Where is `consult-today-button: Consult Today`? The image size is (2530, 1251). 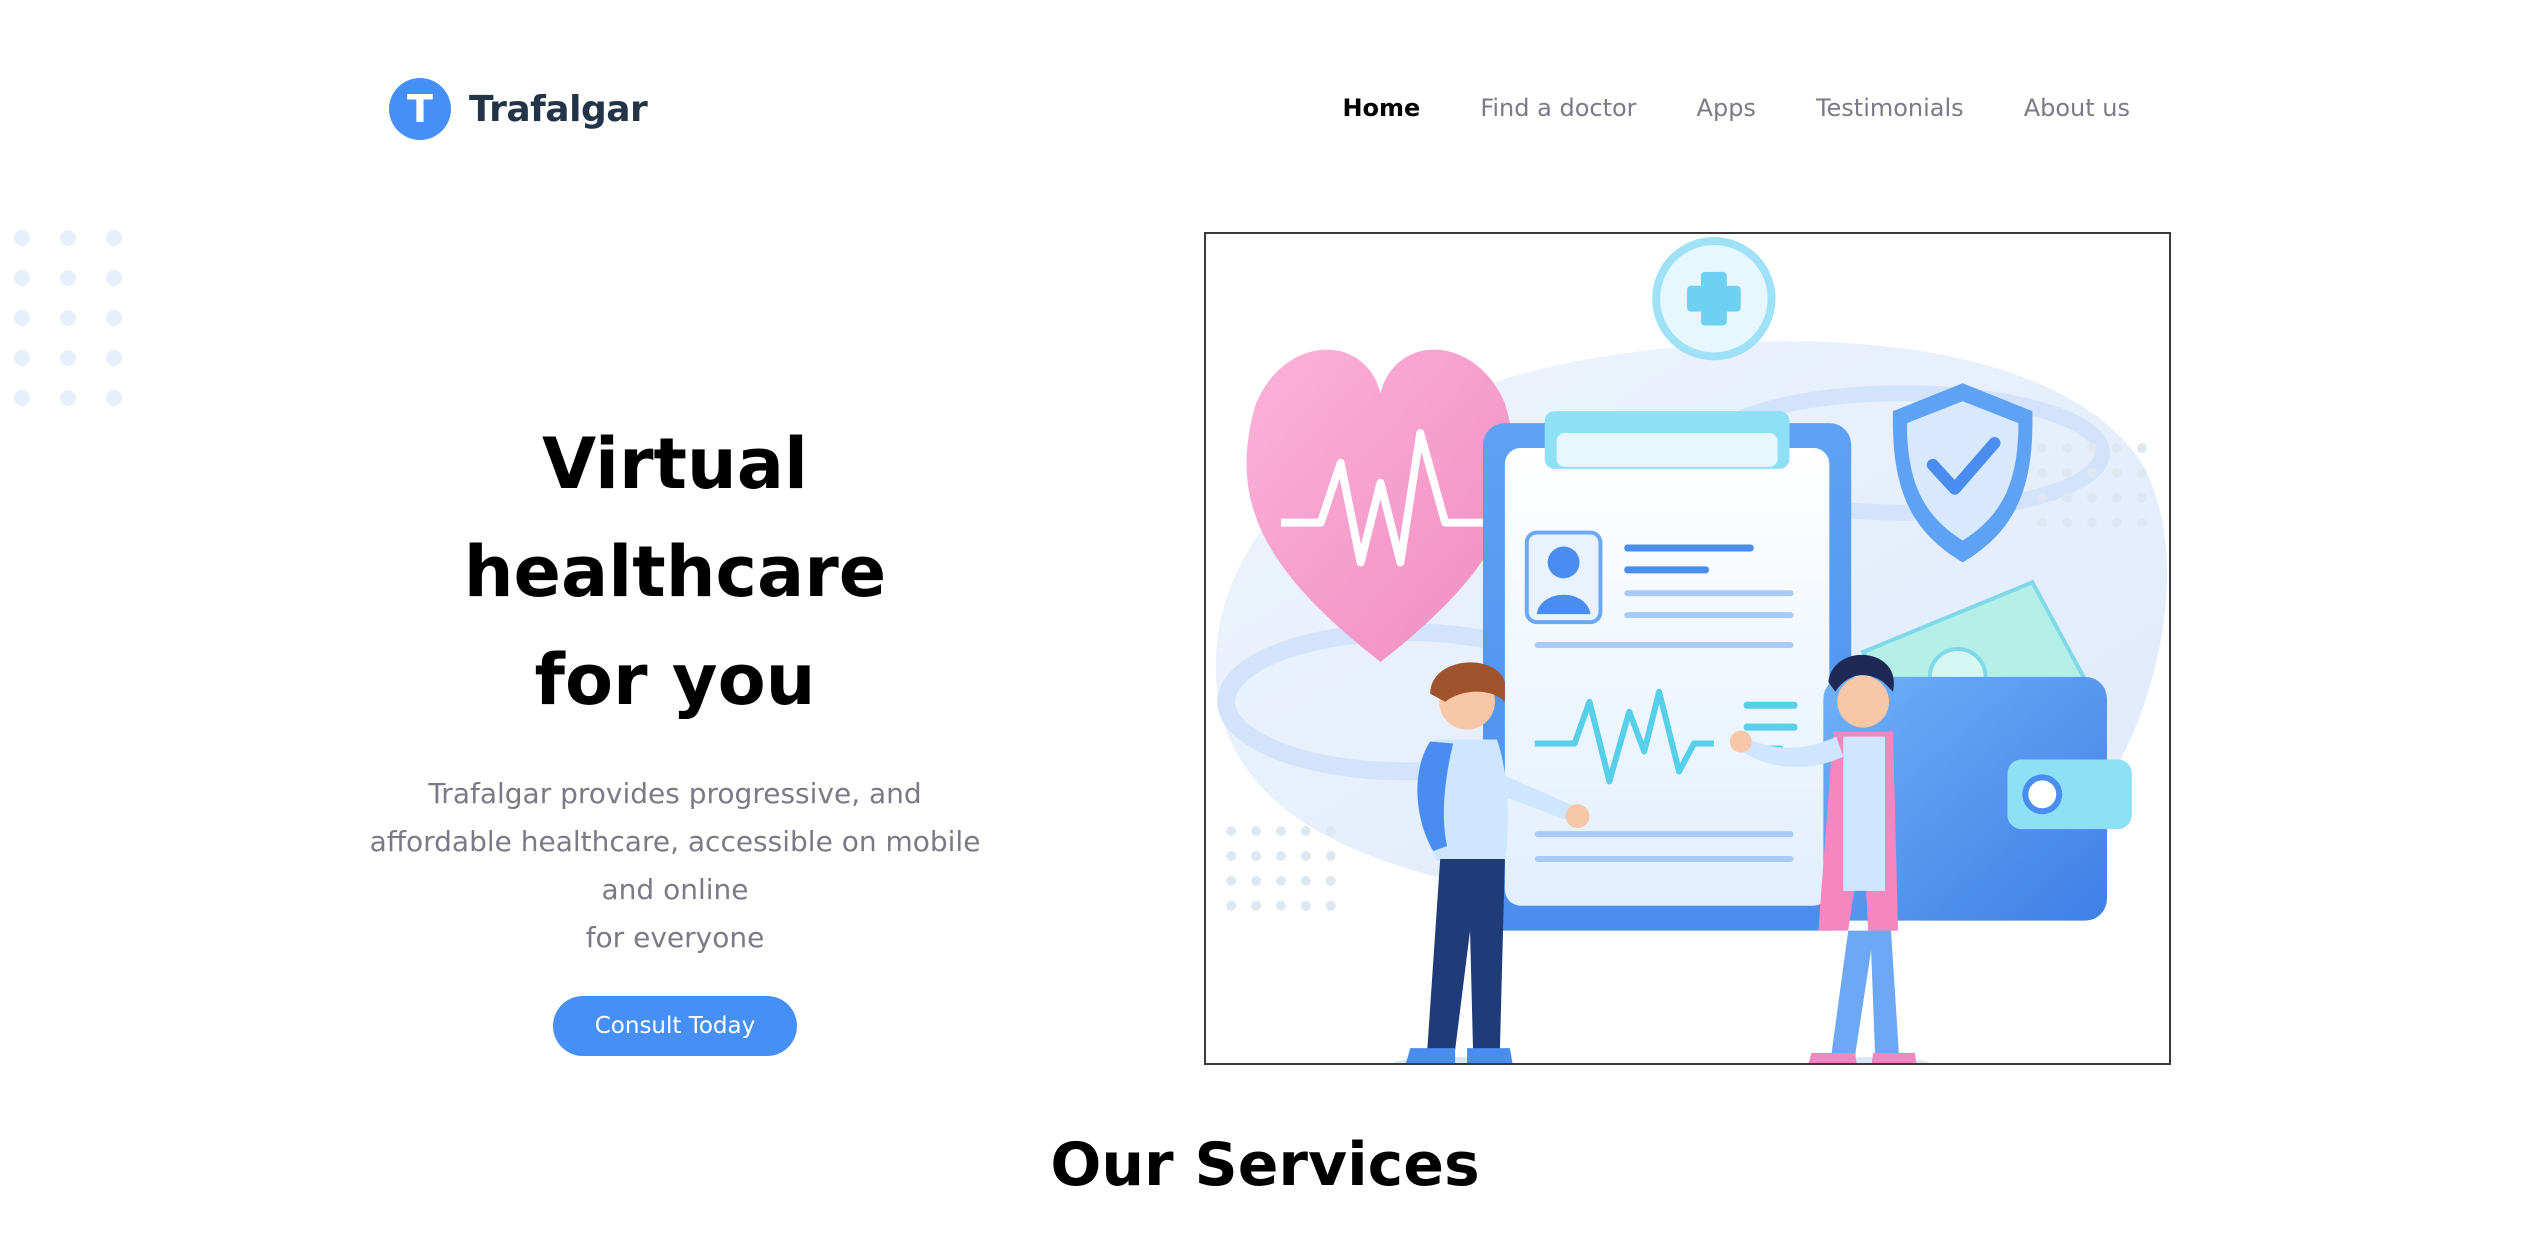
consult-today-button: Consult Today is located at coordinates (675, 1026).